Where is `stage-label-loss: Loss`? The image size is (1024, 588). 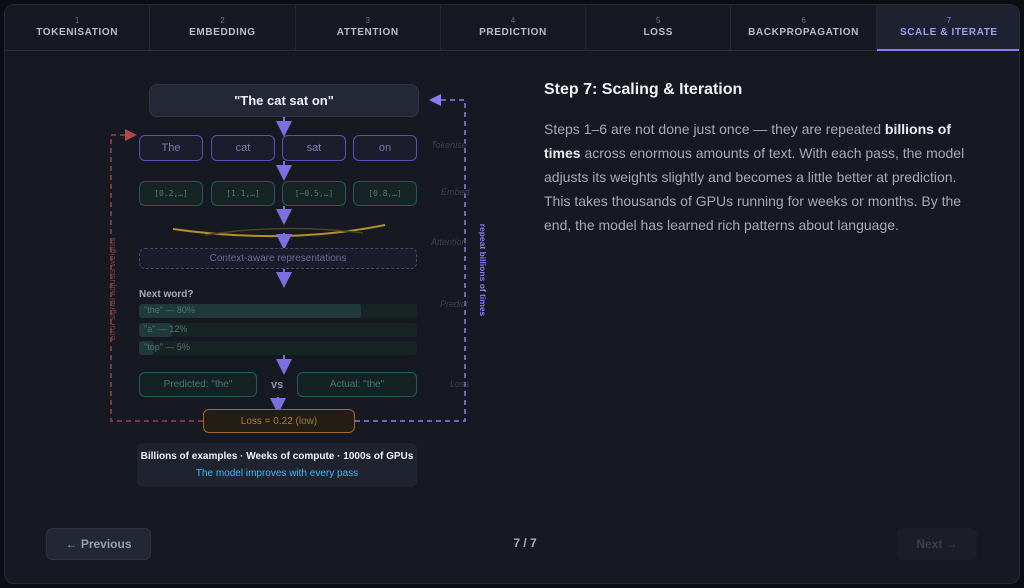
stage-label-loss: Loss is located at coordinates (460, 384).